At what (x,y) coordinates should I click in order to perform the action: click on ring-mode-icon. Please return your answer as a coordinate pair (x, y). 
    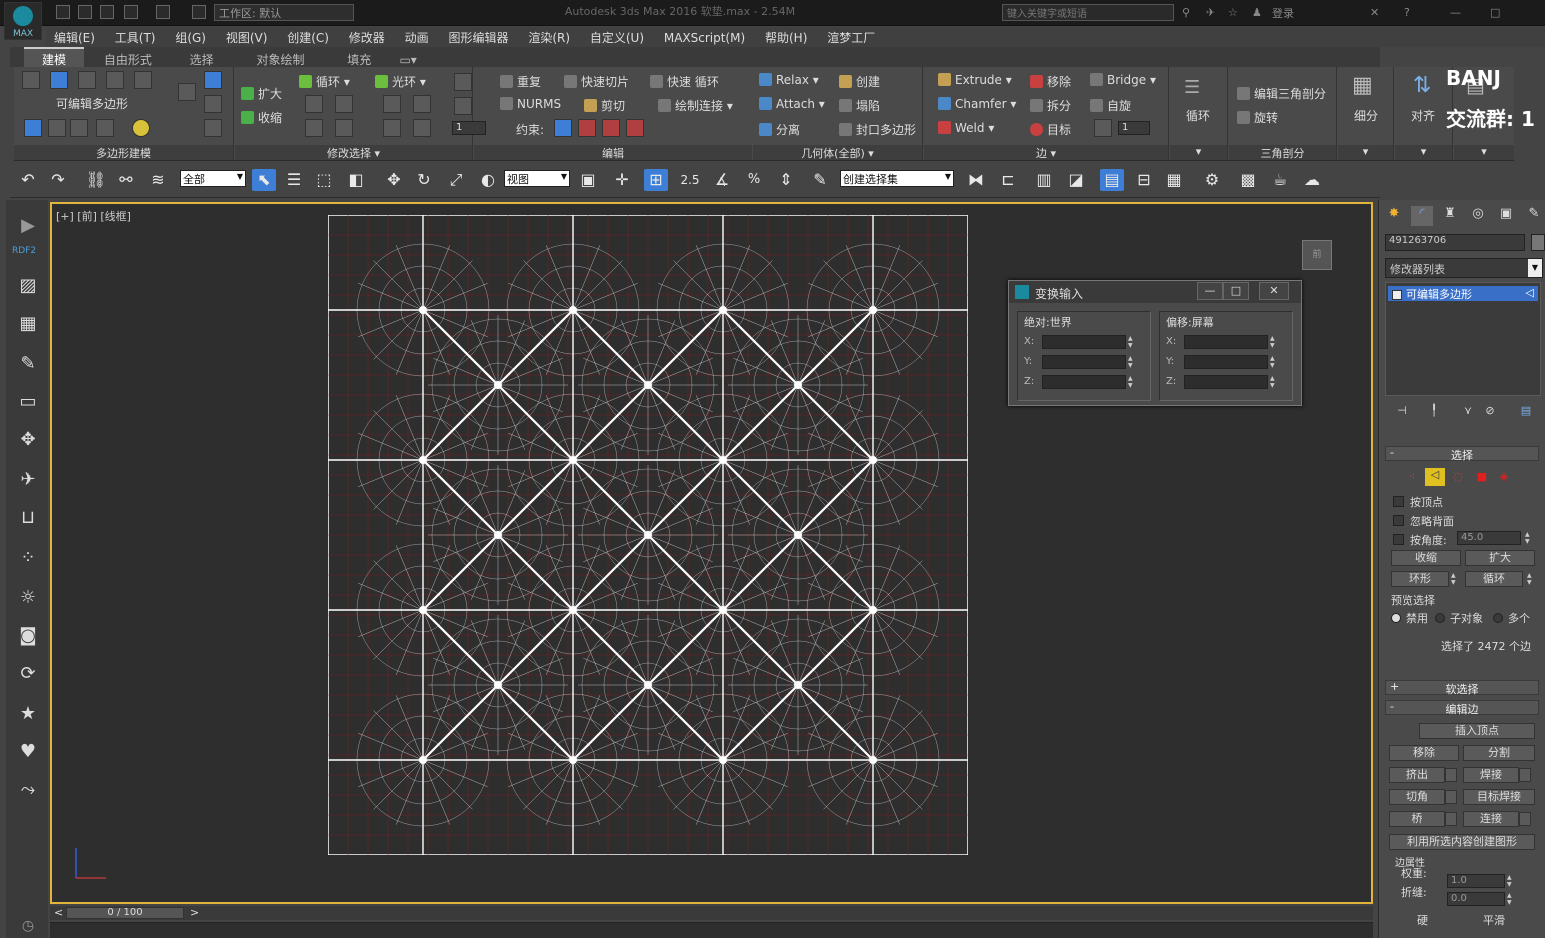
    Looking at the image, I should click on (392, 128).